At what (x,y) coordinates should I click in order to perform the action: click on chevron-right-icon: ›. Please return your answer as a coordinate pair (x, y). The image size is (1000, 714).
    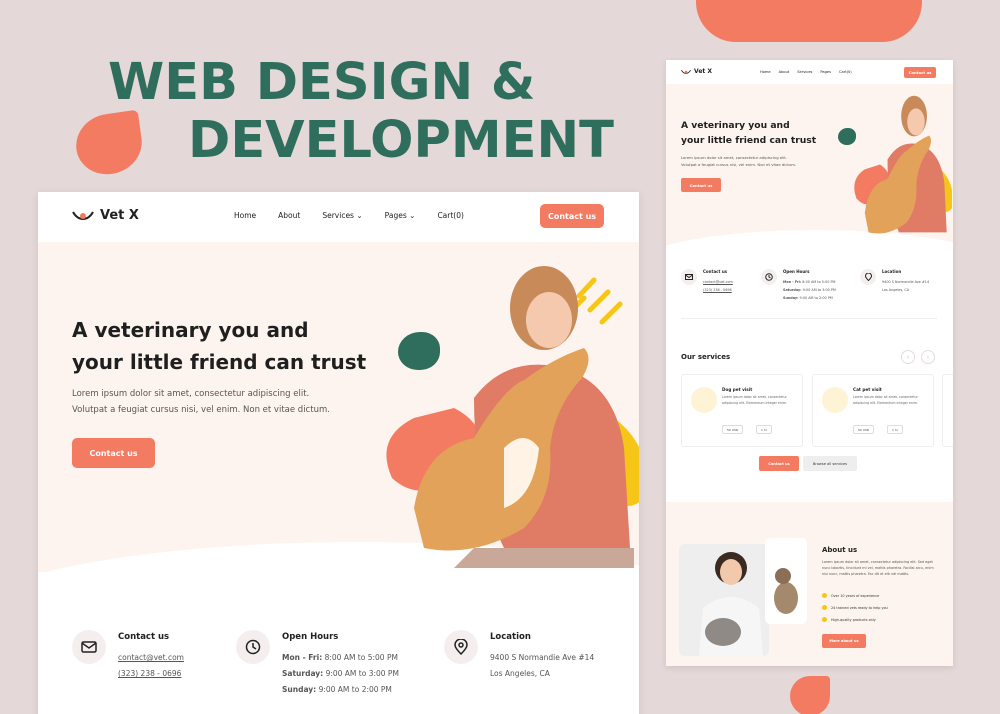
    Looking at the image, I should click on (928, 357).